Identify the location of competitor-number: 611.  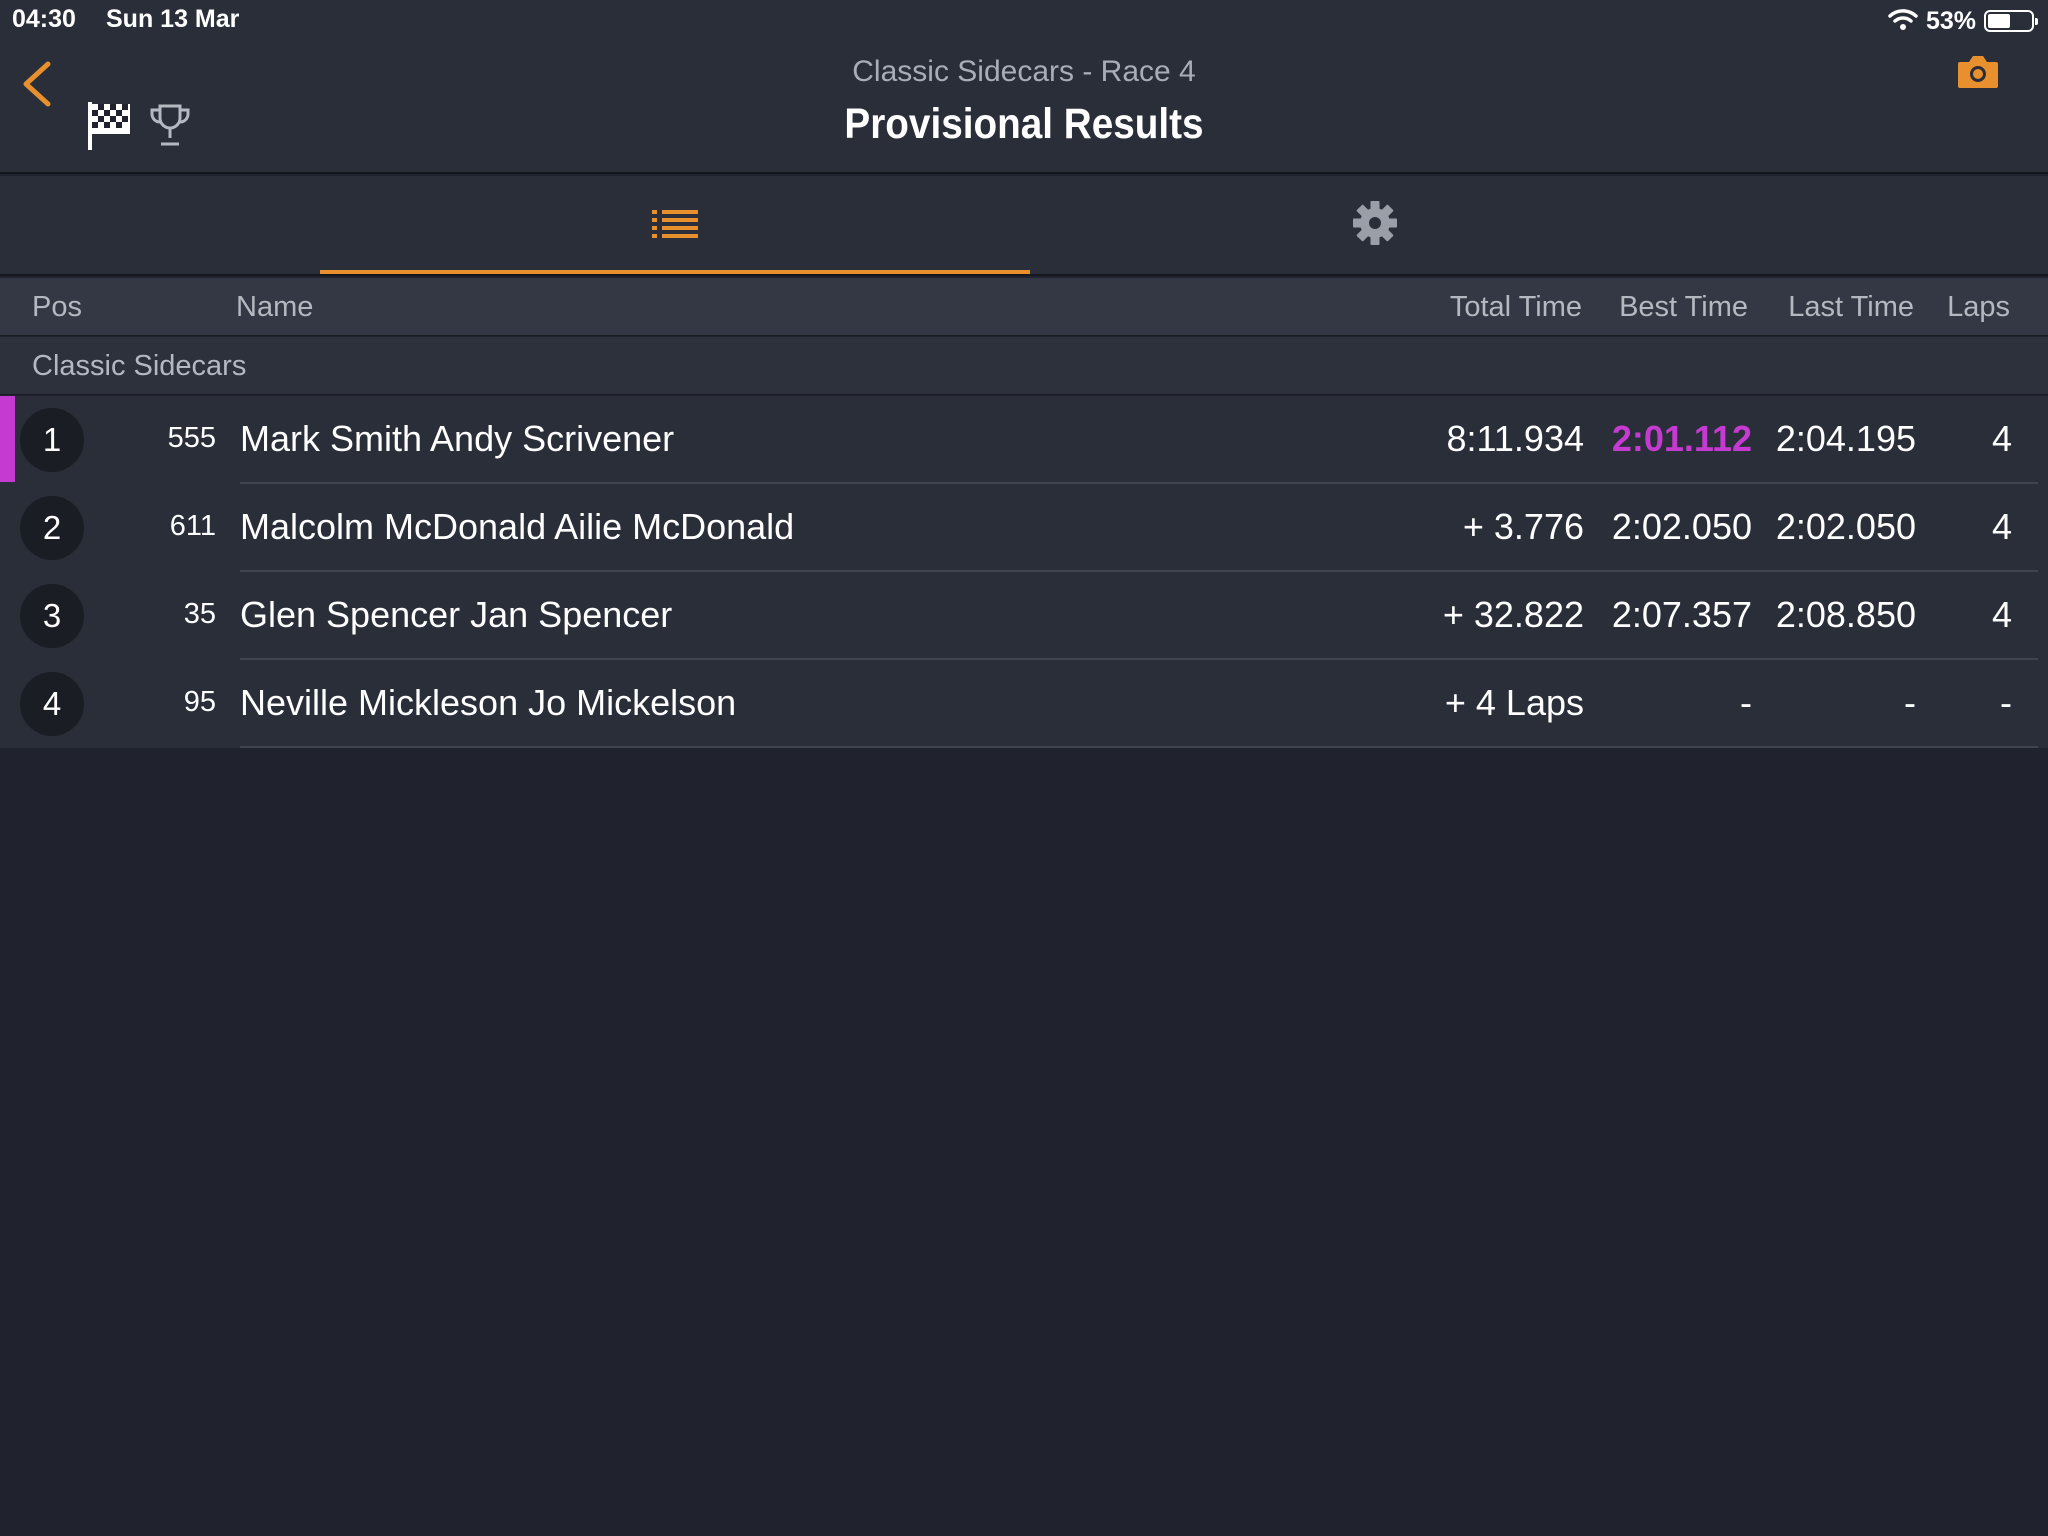
(192, 526).